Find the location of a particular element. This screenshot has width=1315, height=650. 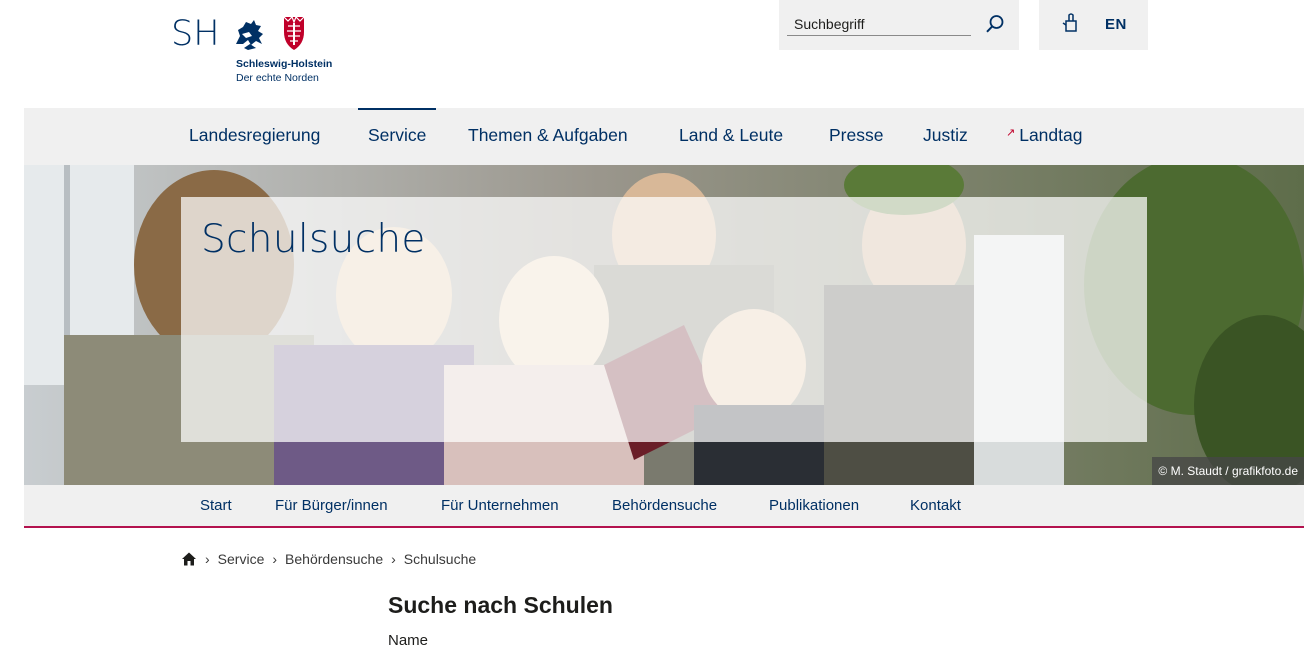

breadcrumb-item-service: Service is located at coordinates (241, 559).